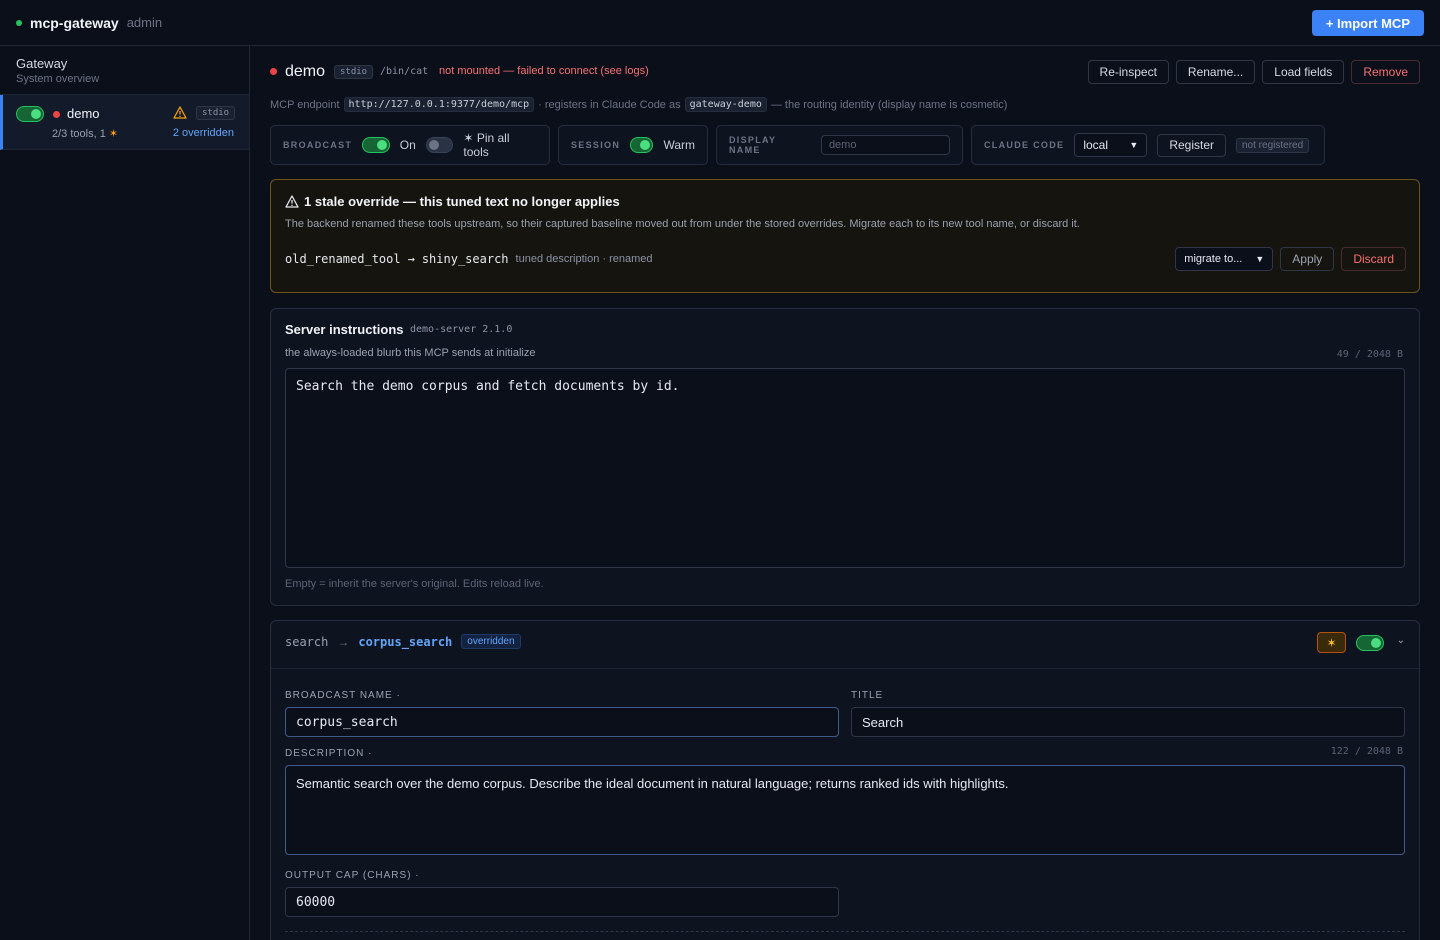  Describe the element at coordinates (486, 145) in the screenshot. I see `pin-all-label: ✶ Pin all tools` at that location.